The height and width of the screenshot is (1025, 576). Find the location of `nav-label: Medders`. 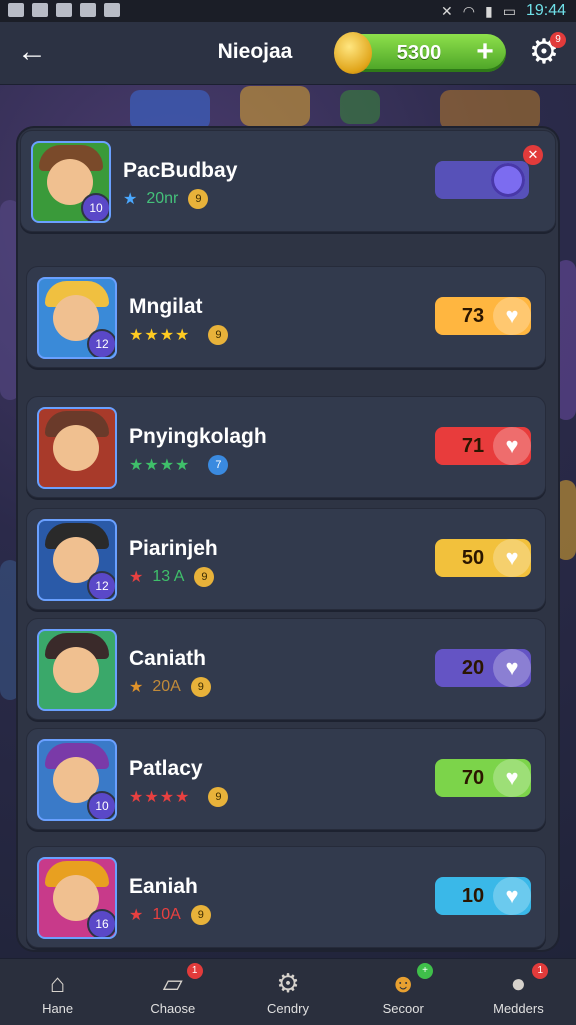

nav-label: Medders is located at coordinates (518, 1008).